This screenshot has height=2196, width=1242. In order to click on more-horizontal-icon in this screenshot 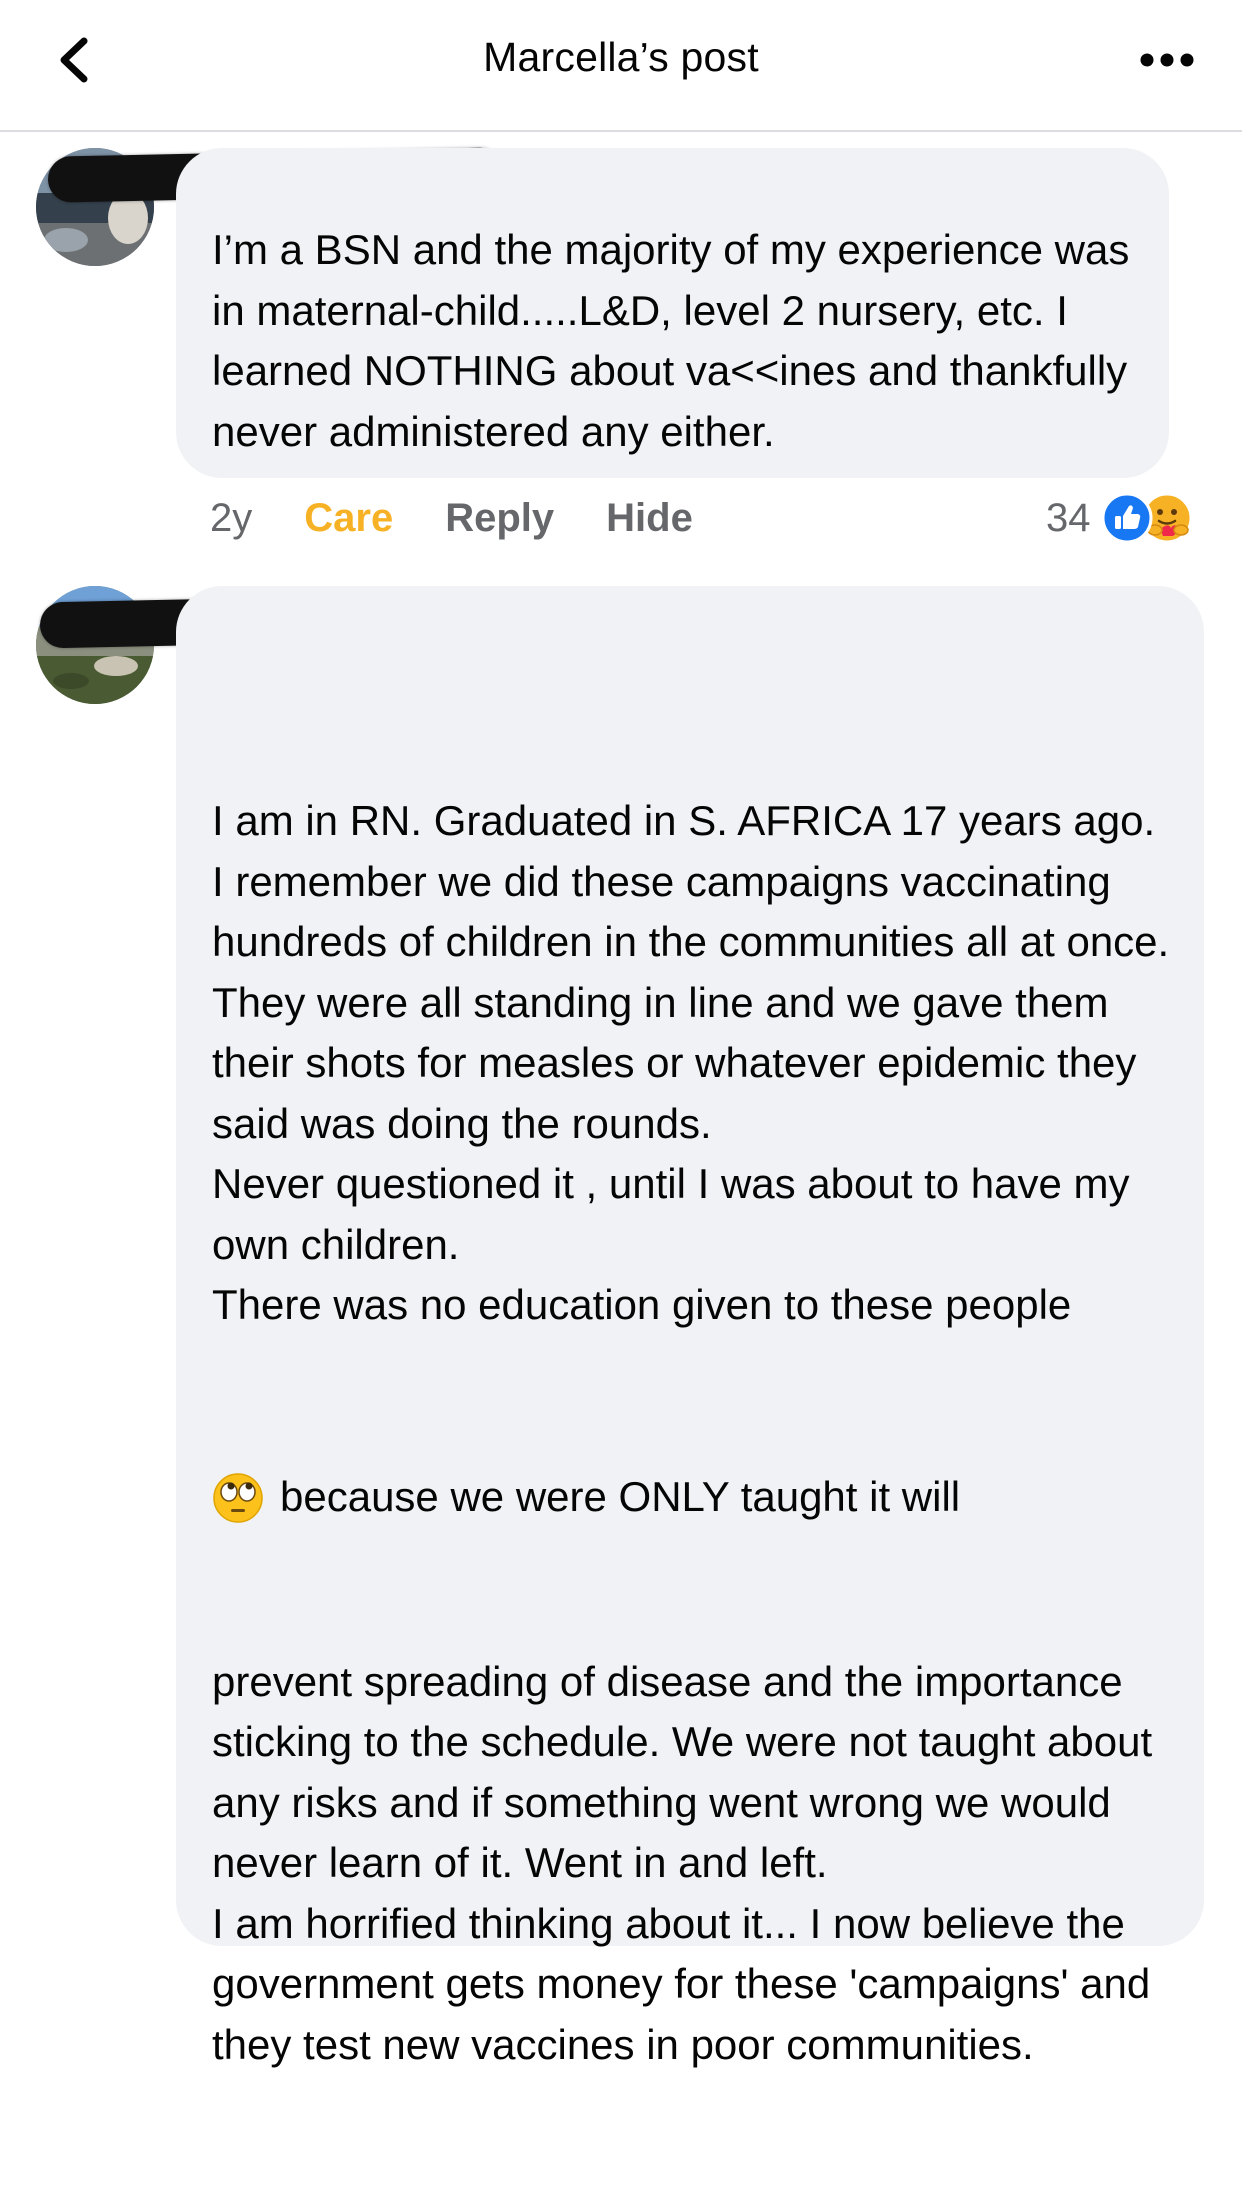, I will do `click(1167, 60)`.